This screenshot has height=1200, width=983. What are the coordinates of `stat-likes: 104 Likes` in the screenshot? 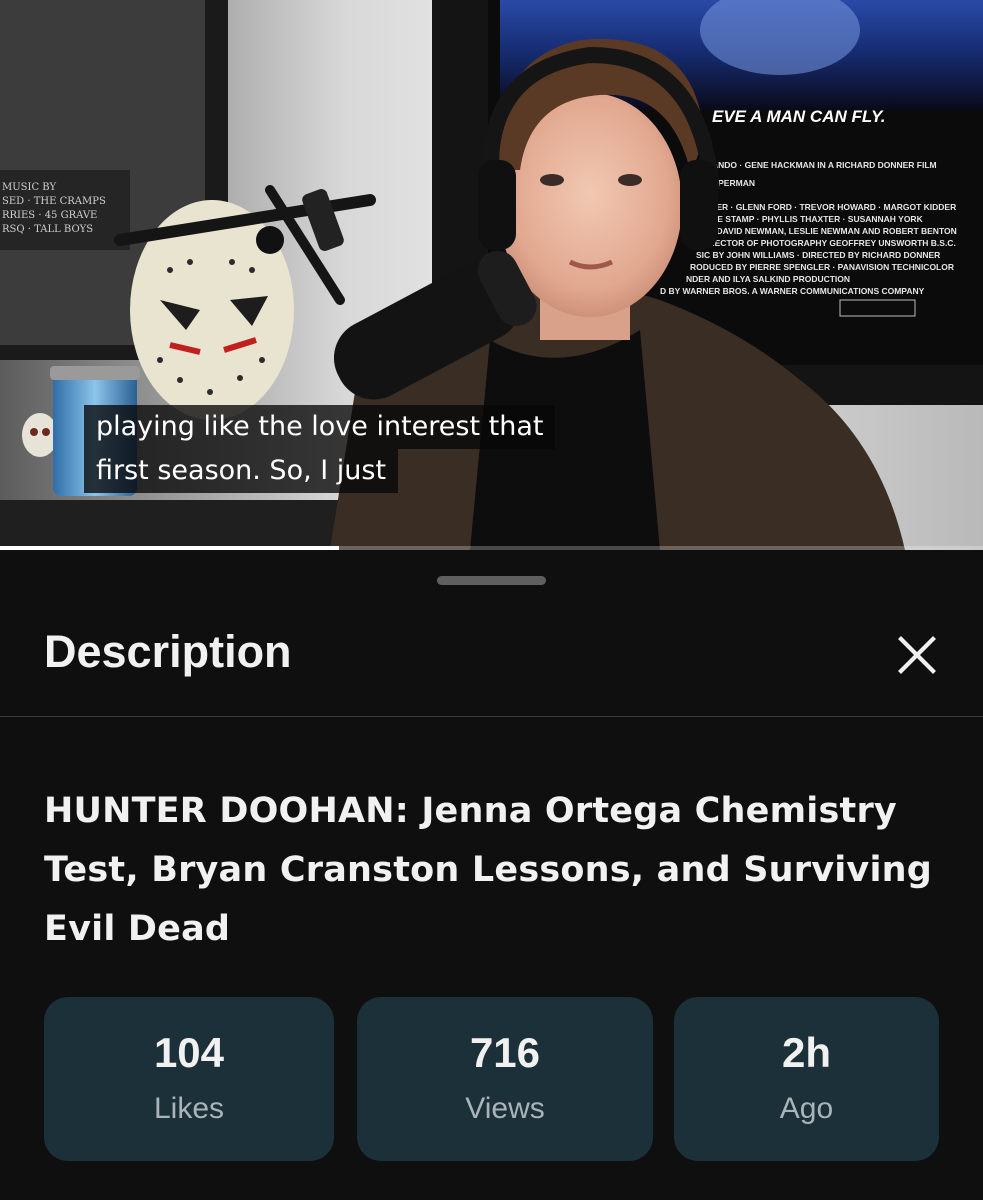 It's located at (189, 1079).